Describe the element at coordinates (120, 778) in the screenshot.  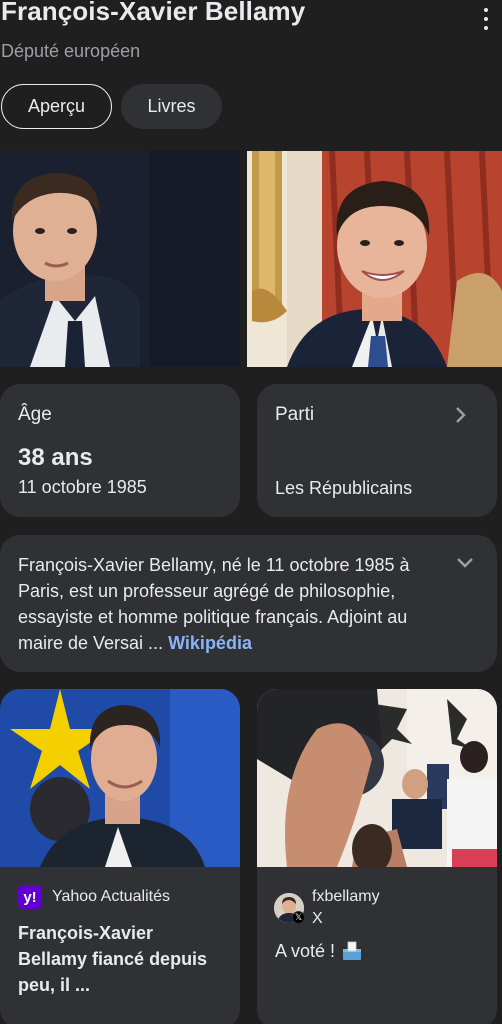
I see `news-photo` at that location.